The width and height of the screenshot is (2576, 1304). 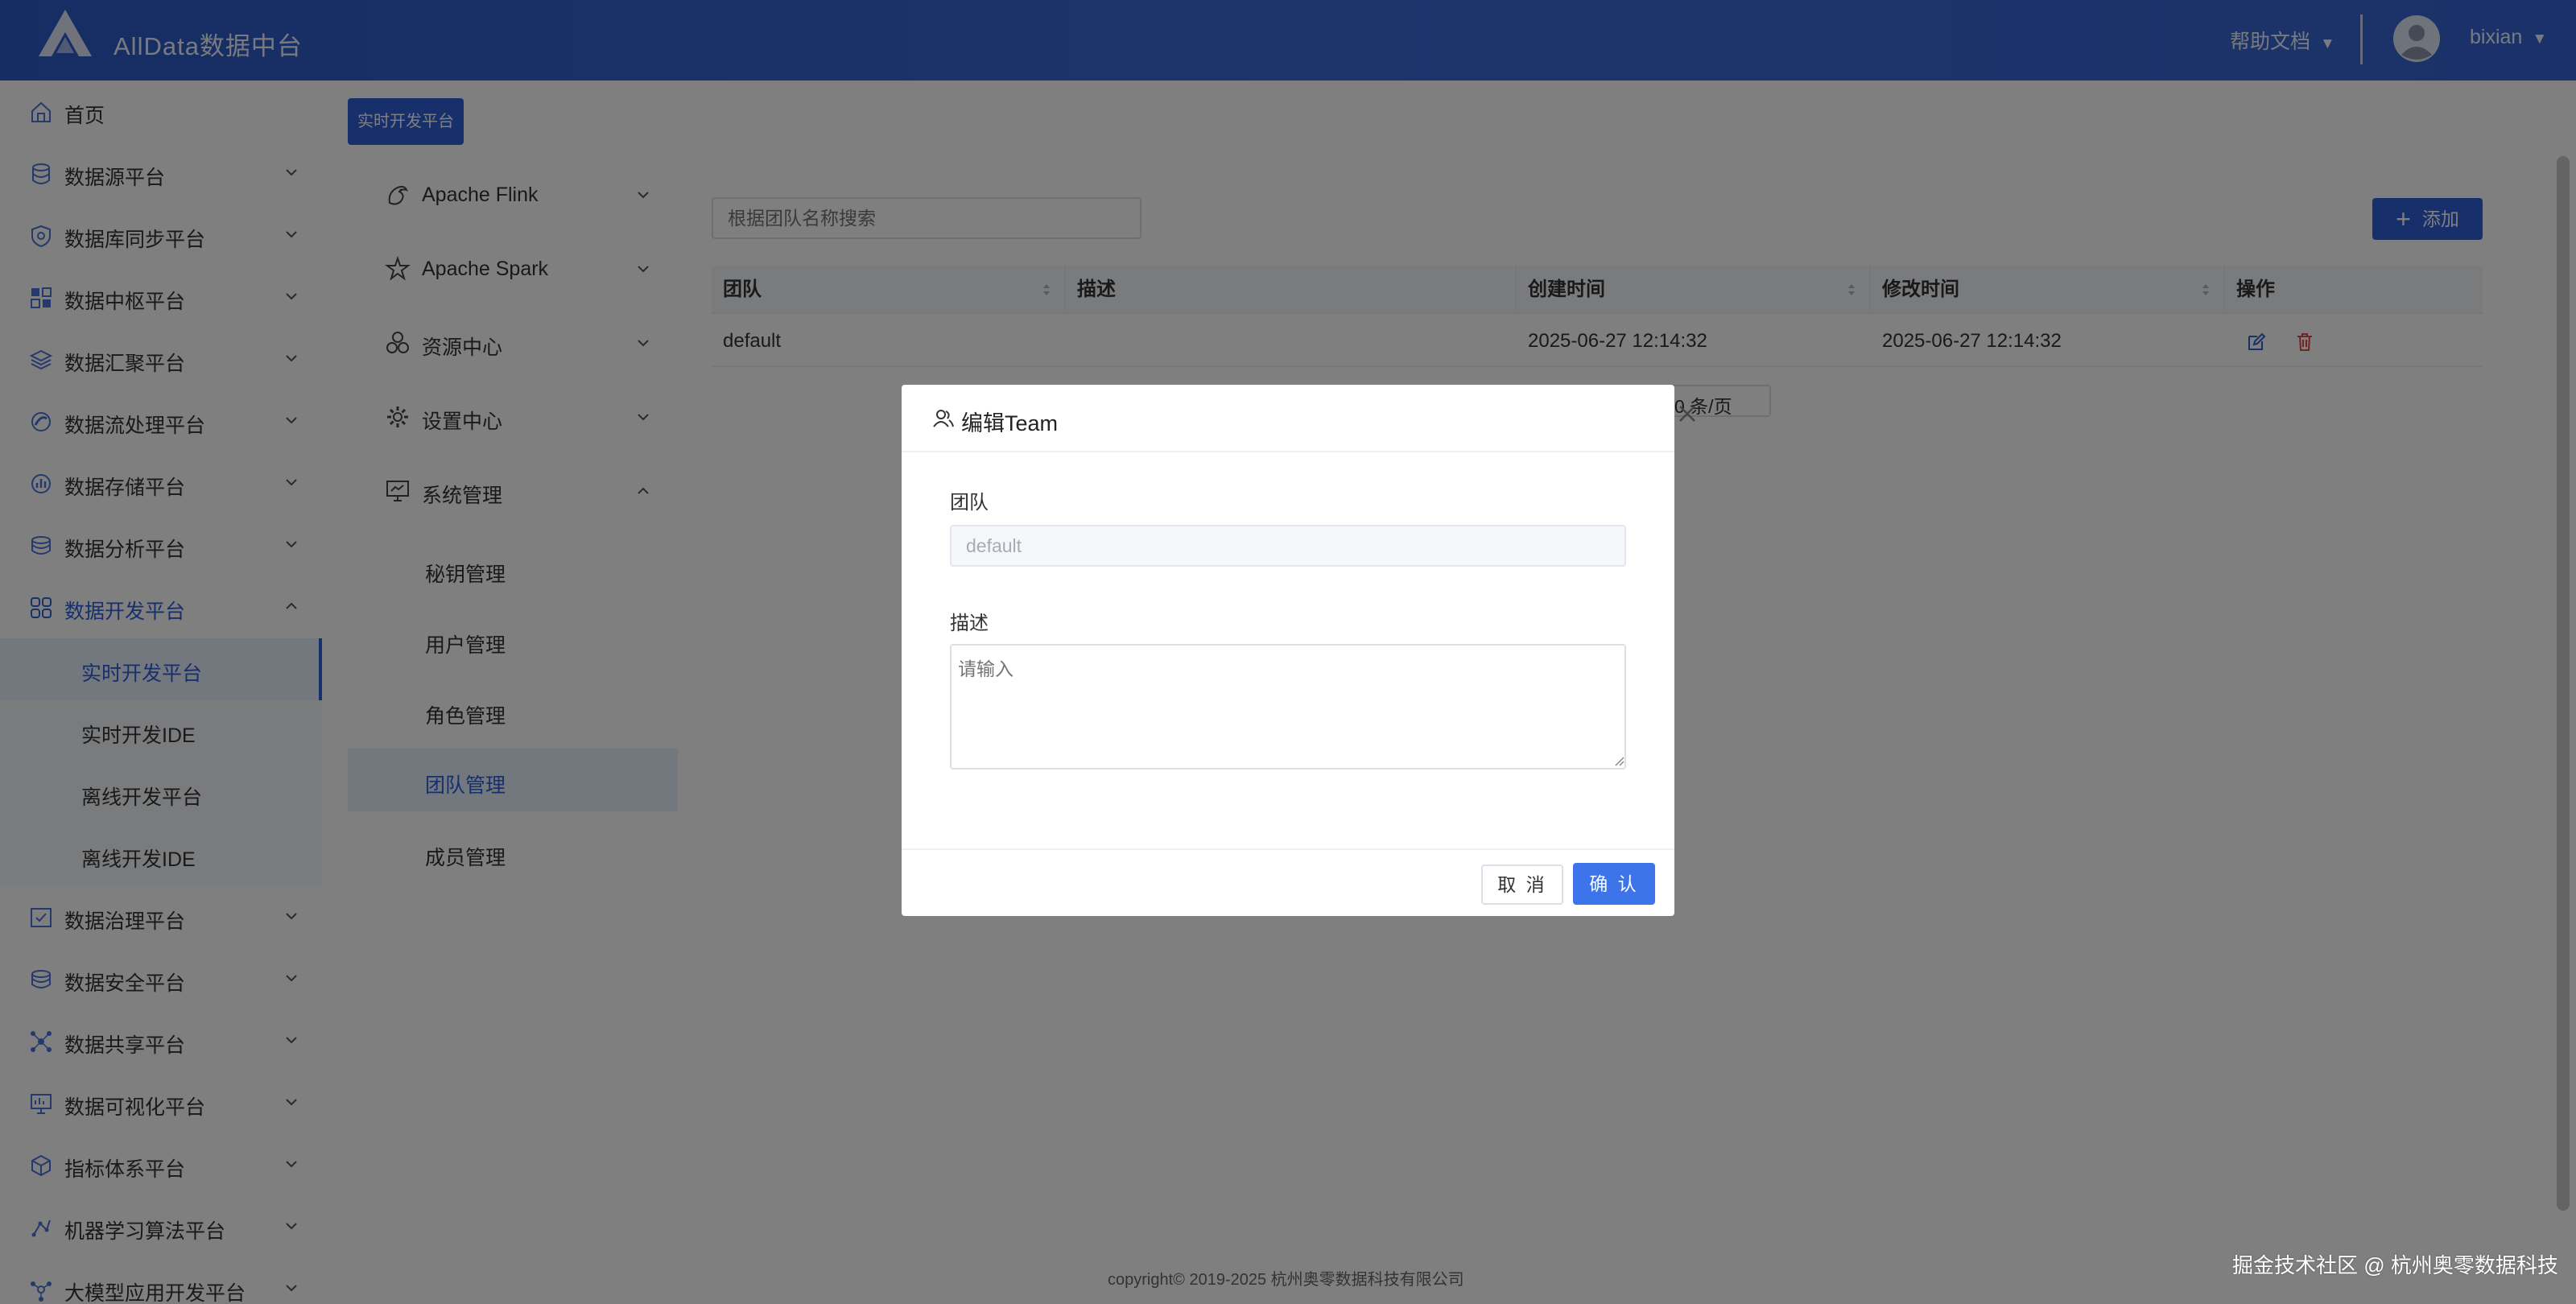 What do you see at coordinates (1614, 884) in the screenshot?
I see `confirm-button: 确 认` at bounding box center [1614, 884].